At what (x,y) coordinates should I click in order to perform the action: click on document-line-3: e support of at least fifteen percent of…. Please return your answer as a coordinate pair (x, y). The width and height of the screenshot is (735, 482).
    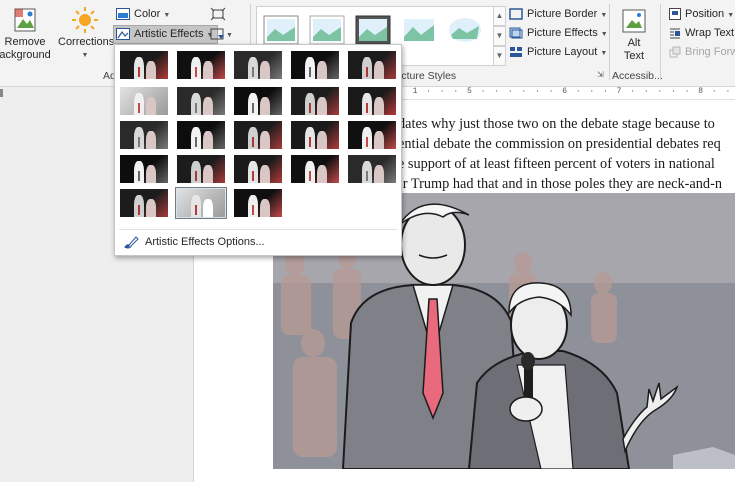
    Looking at the image, I should click on (566, 165).